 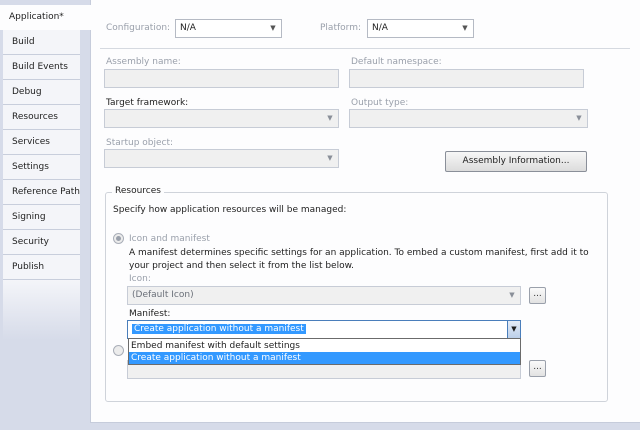 What do you see at coordinates (138, 28) in the screenshot?
I see `configuration-label: Configuration:` at bounding box center [138, 28].